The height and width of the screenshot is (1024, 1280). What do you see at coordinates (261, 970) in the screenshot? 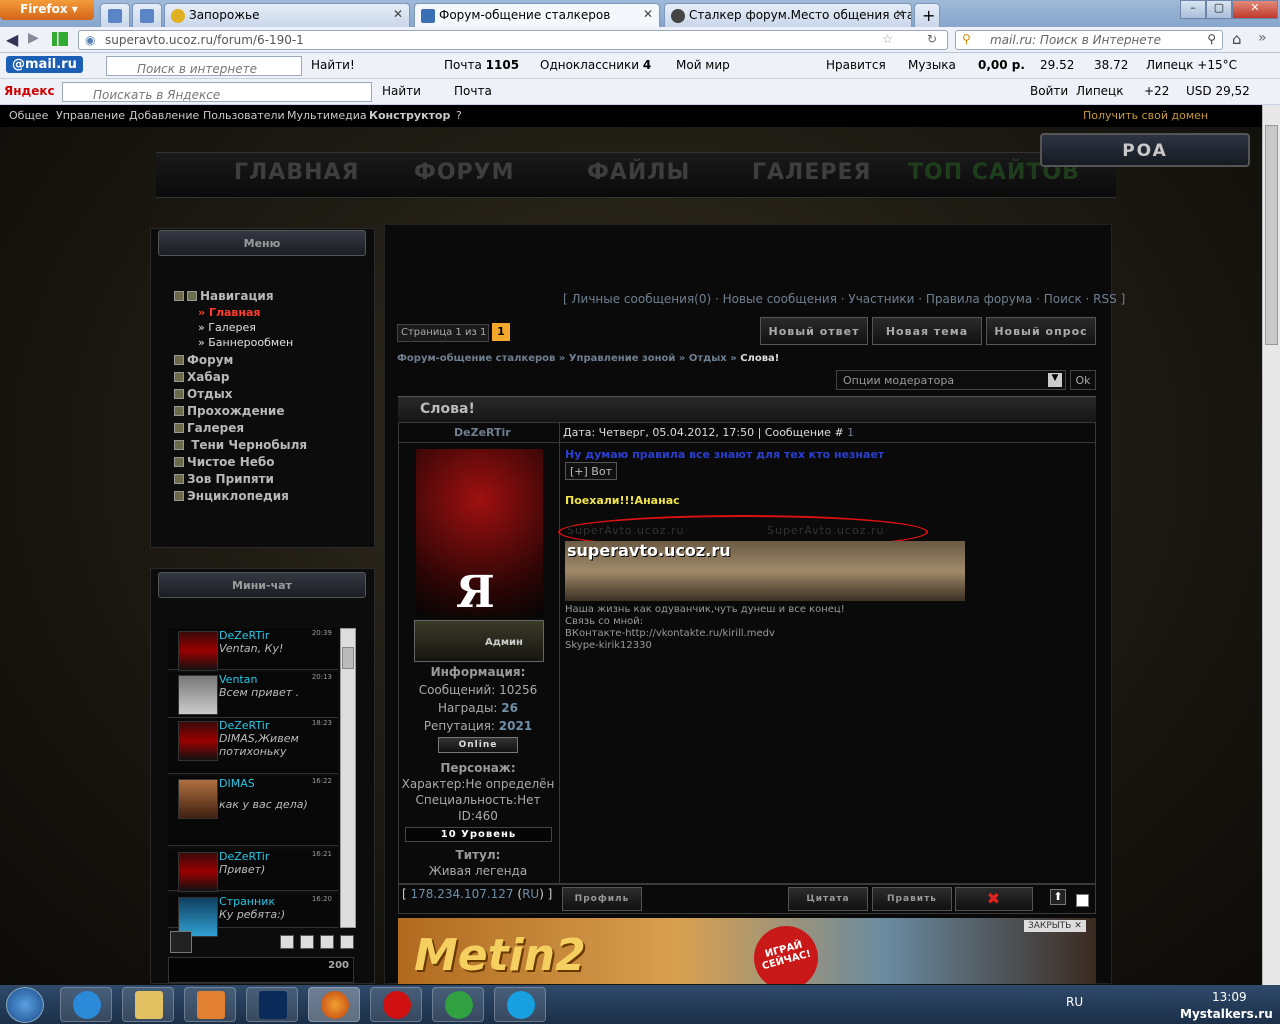
I see `chat-message-input: 200` at bounding box center [261, 970].